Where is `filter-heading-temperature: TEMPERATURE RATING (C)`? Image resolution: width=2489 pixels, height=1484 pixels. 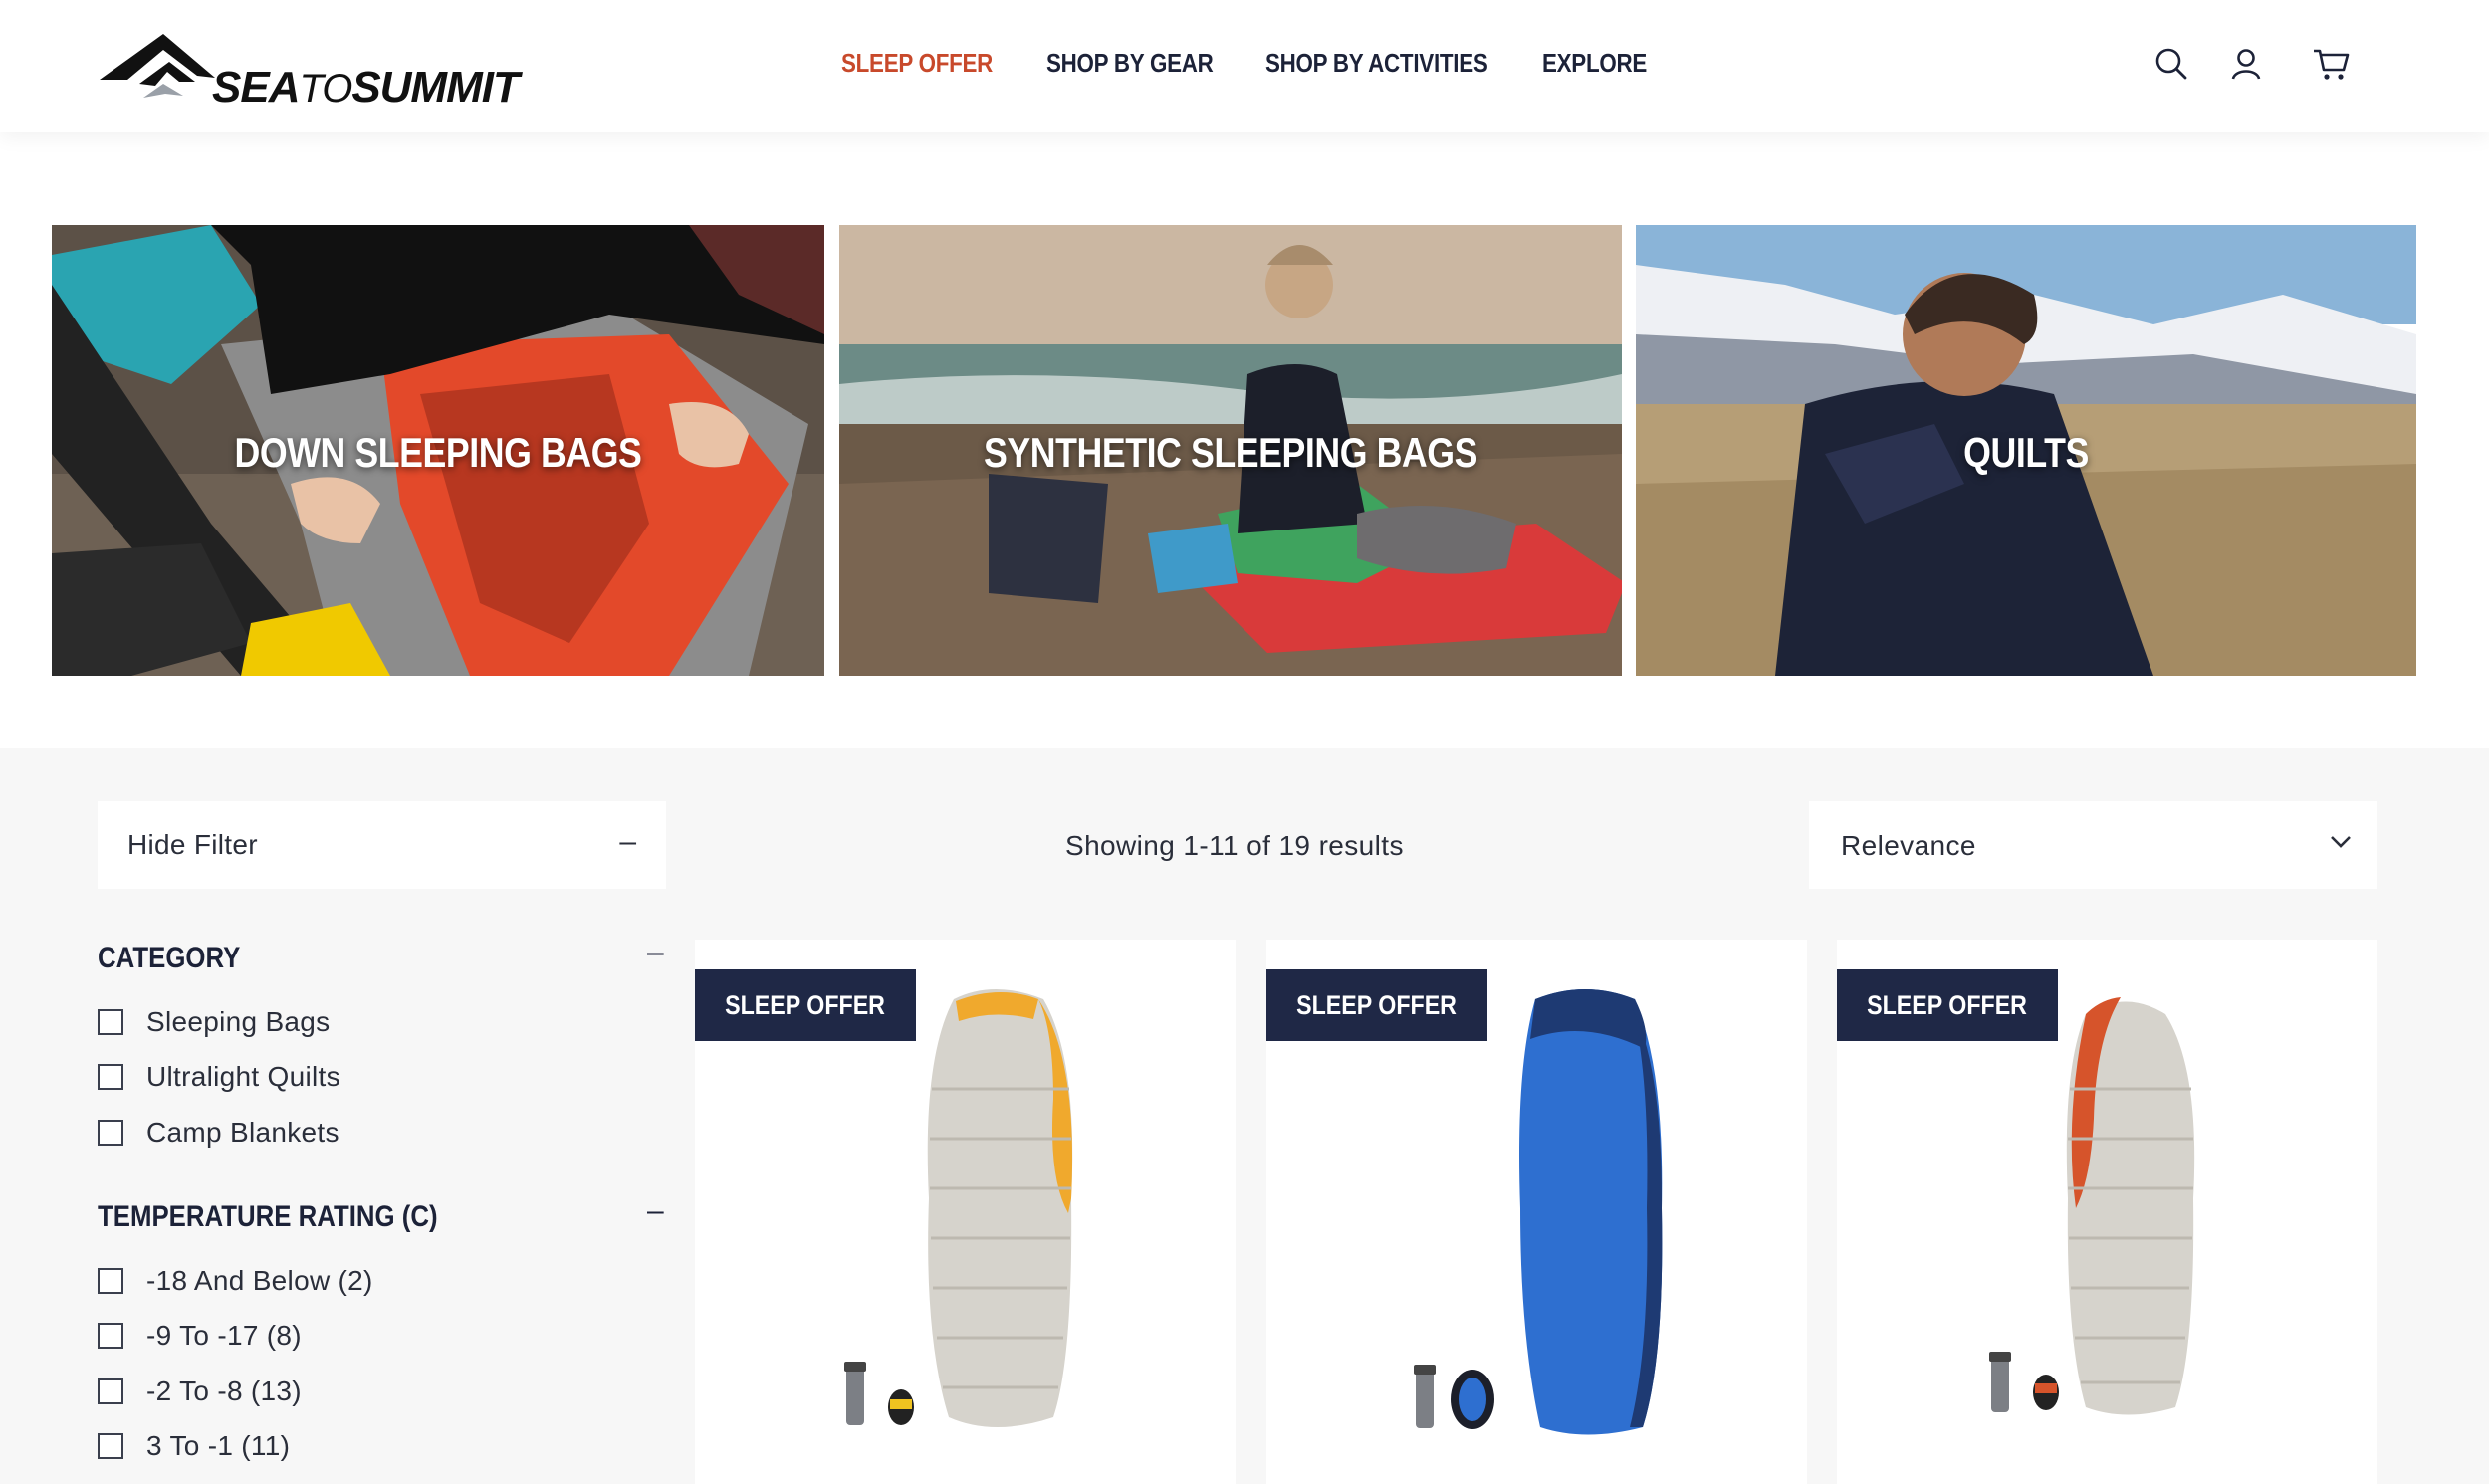 filter-heading-temperature: TEMPERATURE RATING (C) is located at coordinates (268, 1216).